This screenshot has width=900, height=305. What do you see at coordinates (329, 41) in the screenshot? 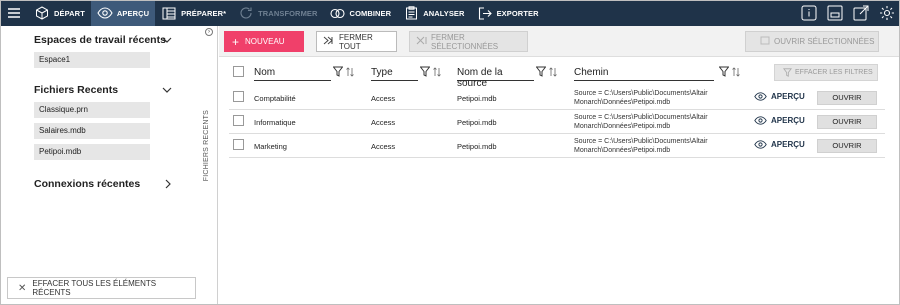
I see `close-all-icon` at bounding box center [329, 41].